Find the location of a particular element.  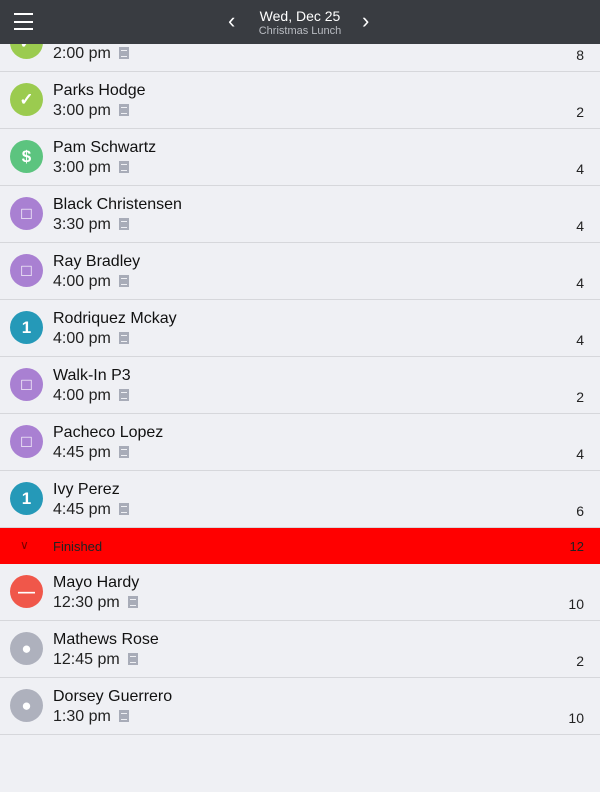

reservation-time: 3:30 pm is located at coordinates (91, 225).